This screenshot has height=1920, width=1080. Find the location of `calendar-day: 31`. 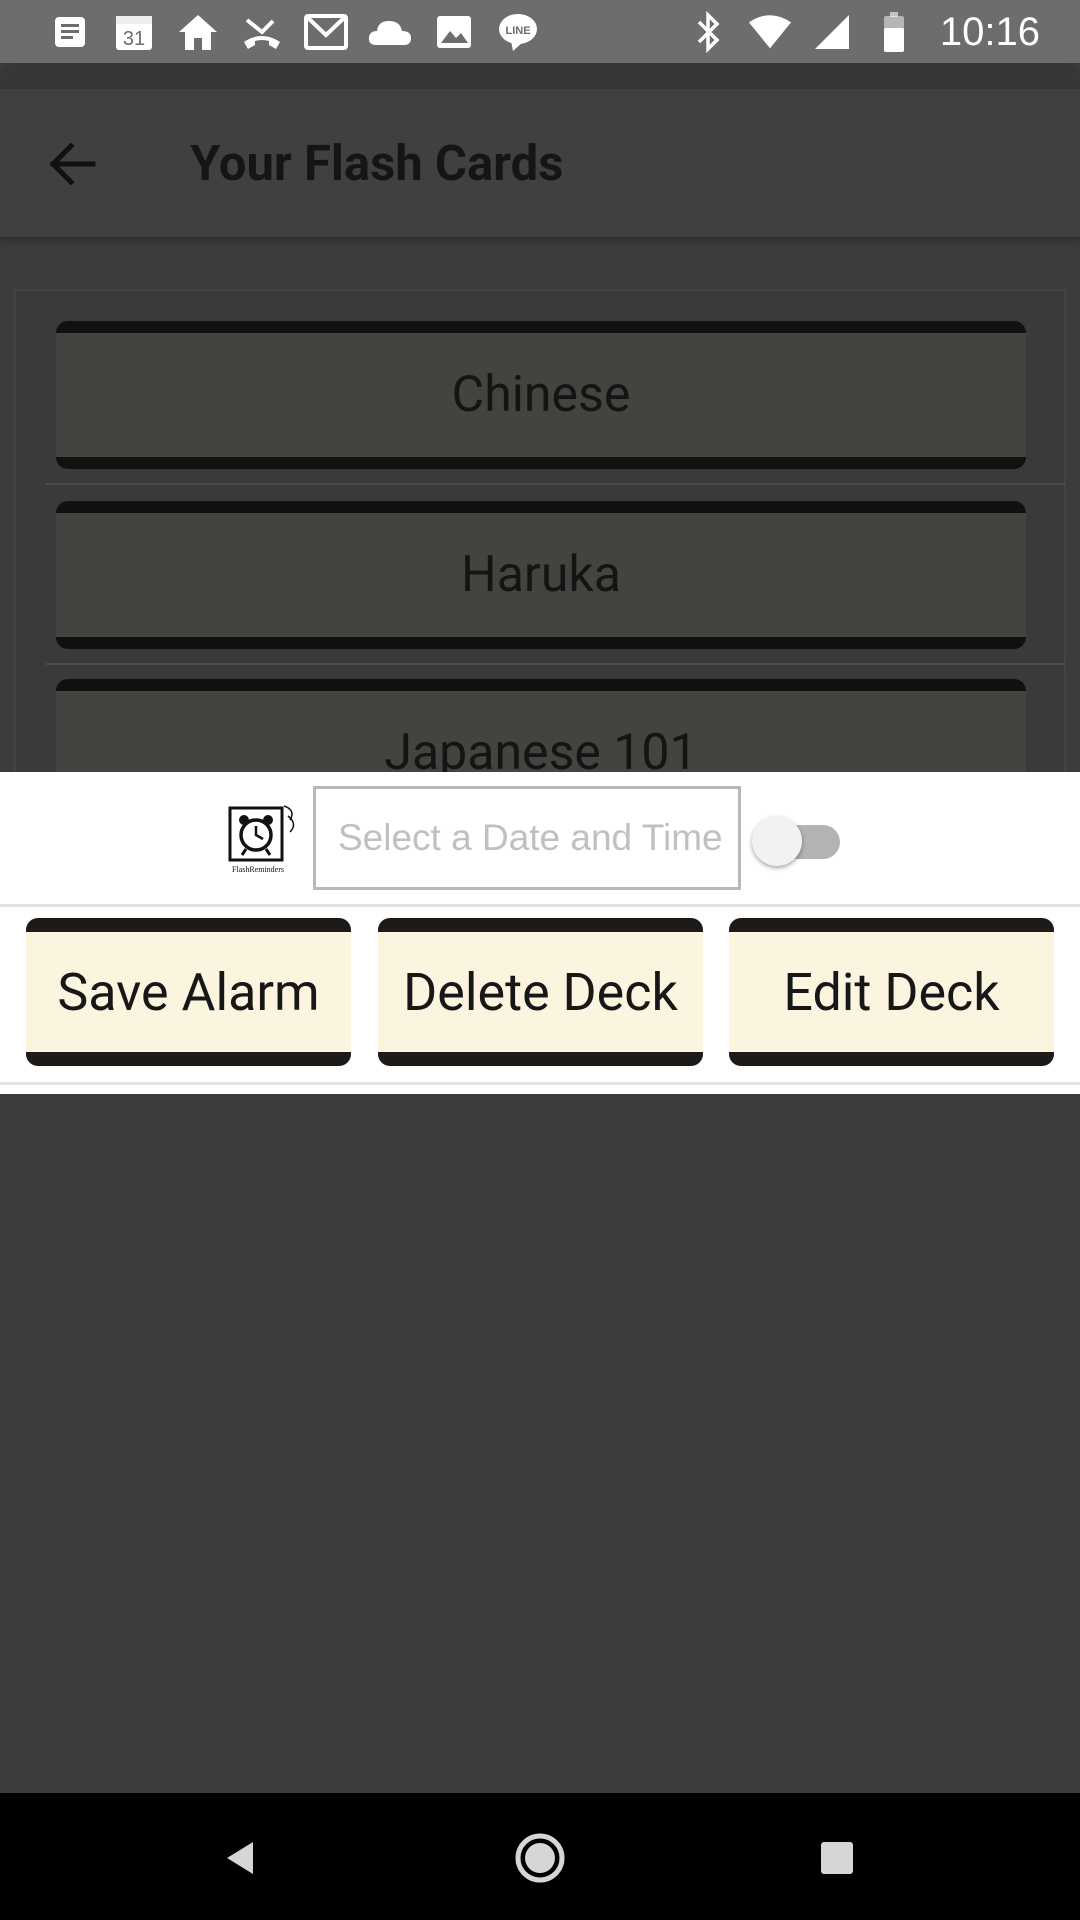

calendar-day: 31 is located at coordinates (134, 39).